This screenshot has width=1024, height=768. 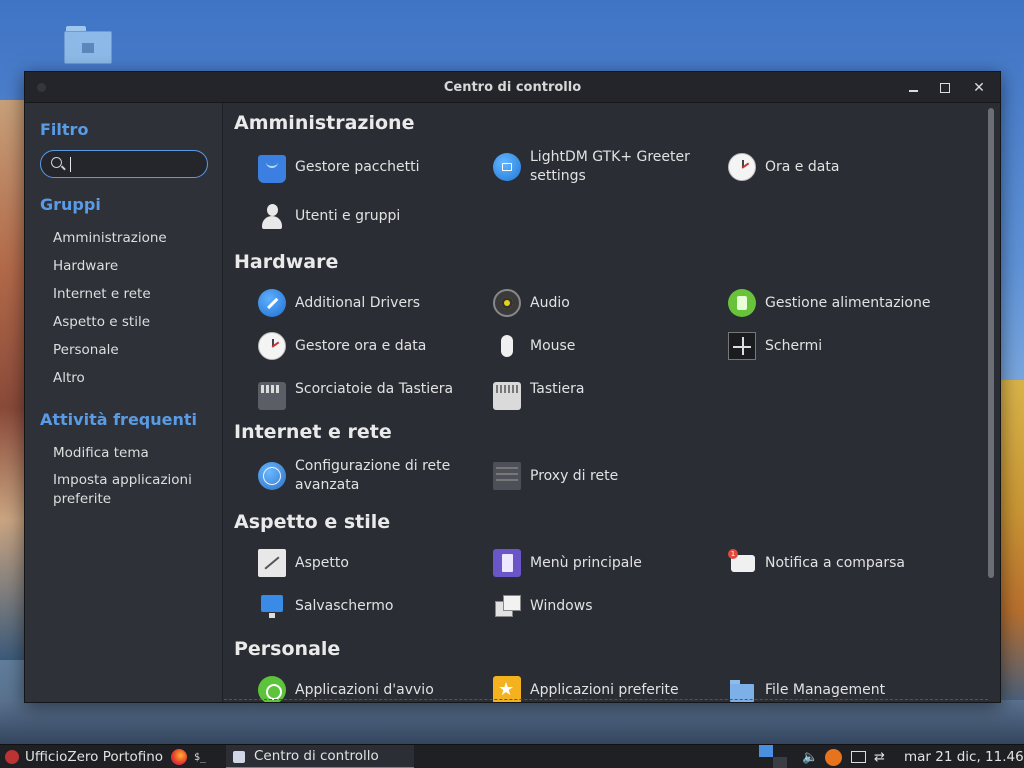 I want to click on desktop-wallpaper-sea, so click(x=512, y=722).